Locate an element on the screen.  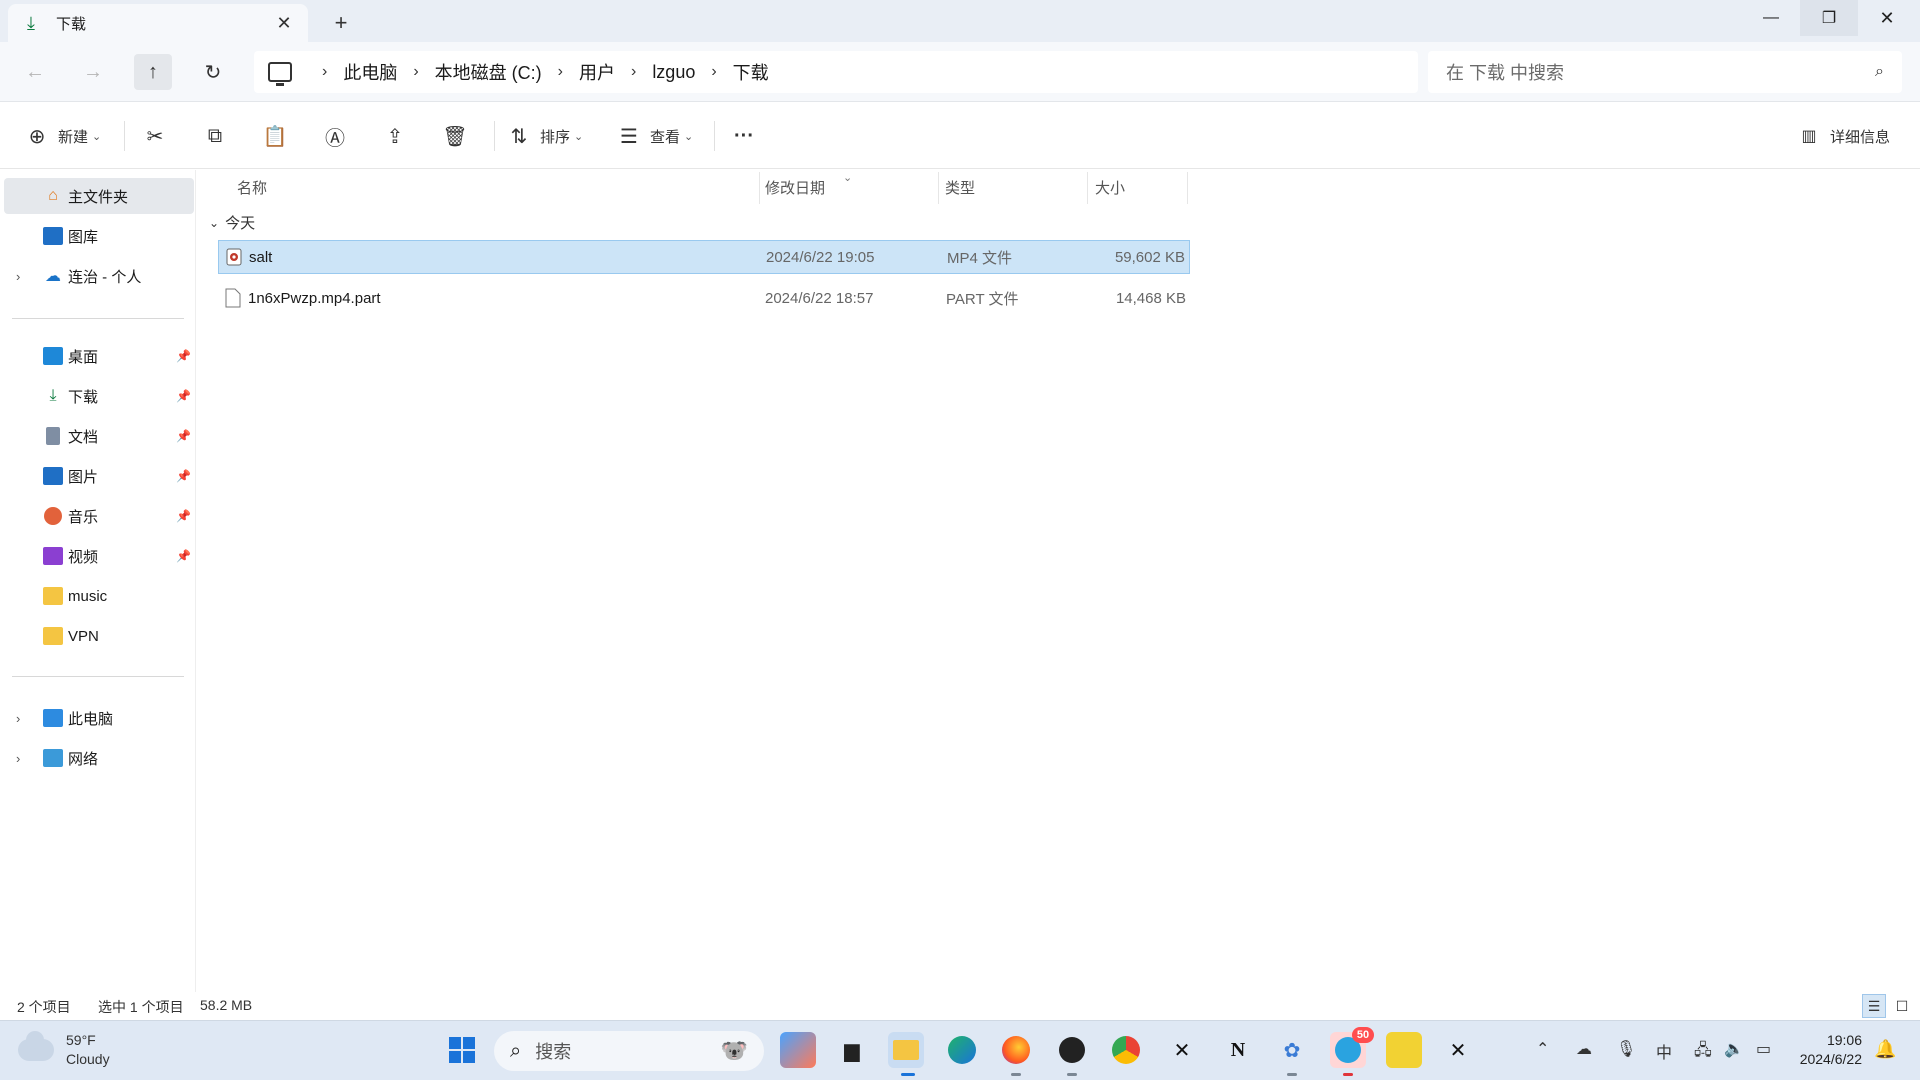
chrome-icon is located at coordinates (1126, 1050).